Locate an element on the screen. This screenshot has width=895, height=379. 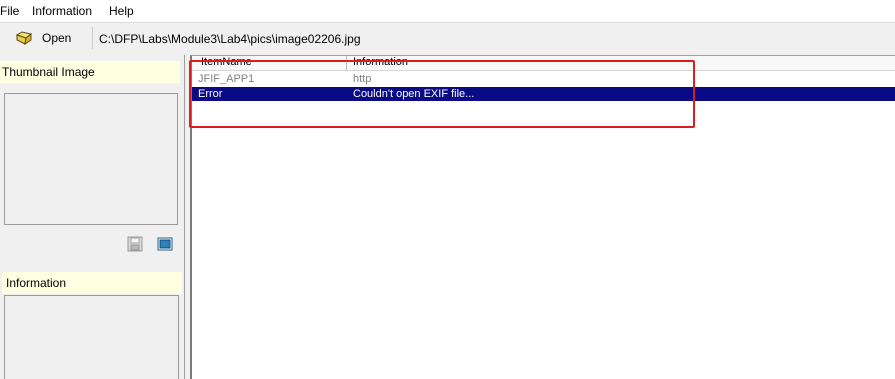
save-icon is located at coordinates (135, 244).